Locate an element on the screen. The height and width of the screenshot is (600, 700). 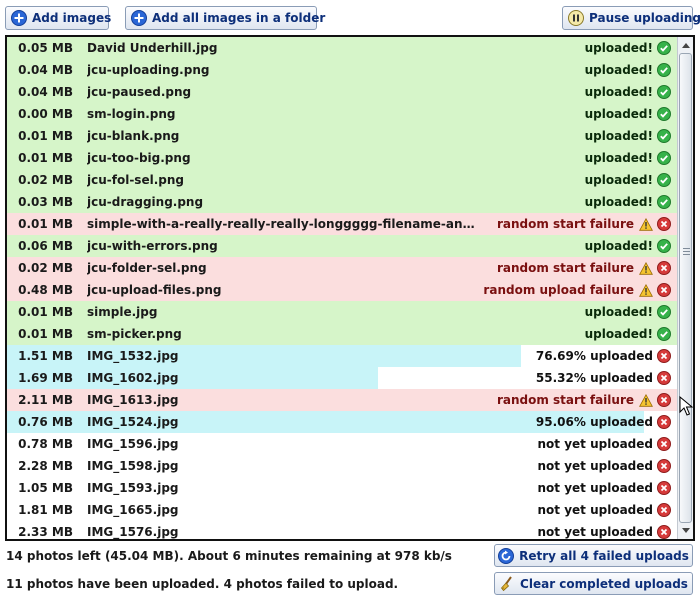
file-name: jcu-blank.png is located at coordinates (133, 136).